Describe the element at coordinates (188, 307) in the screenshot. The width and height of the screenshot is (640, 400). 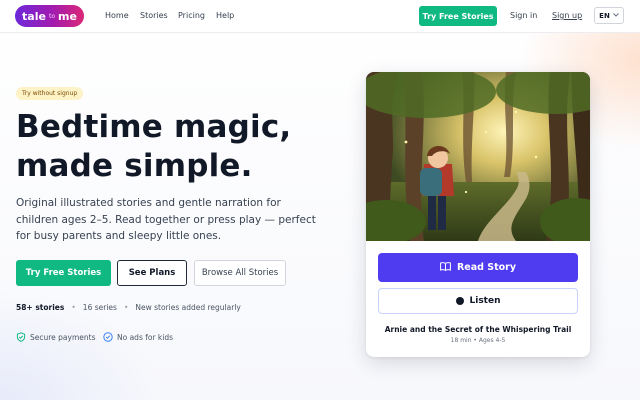
I see `updates-note: New stories added regularly` at that location.